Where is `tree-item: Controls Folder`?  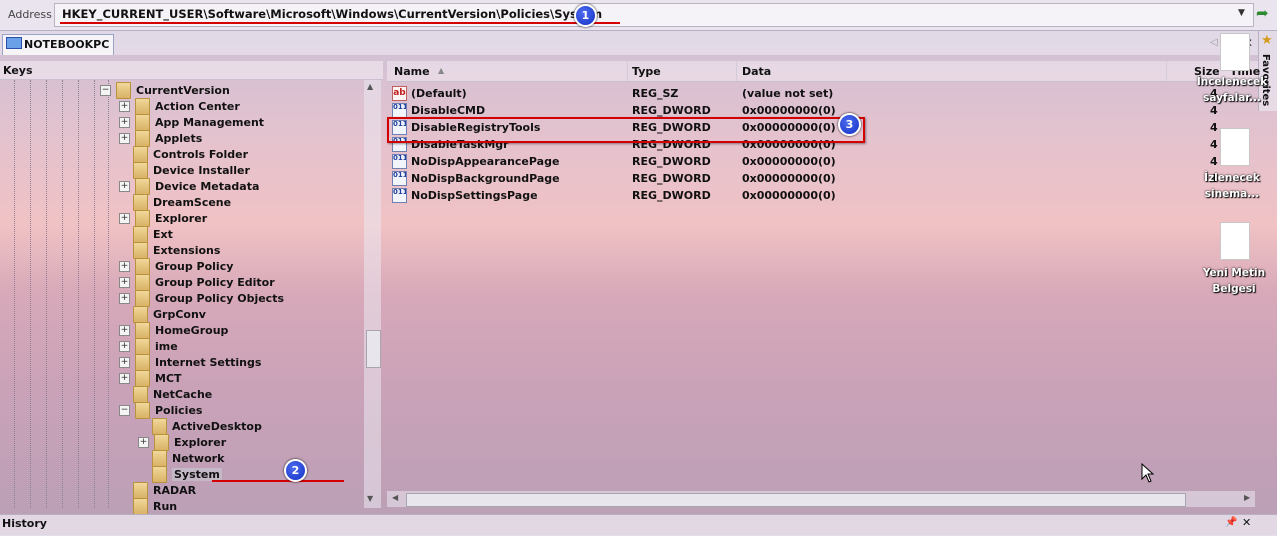
tree-item: Controls Folder is located at coordinates (183, 154).